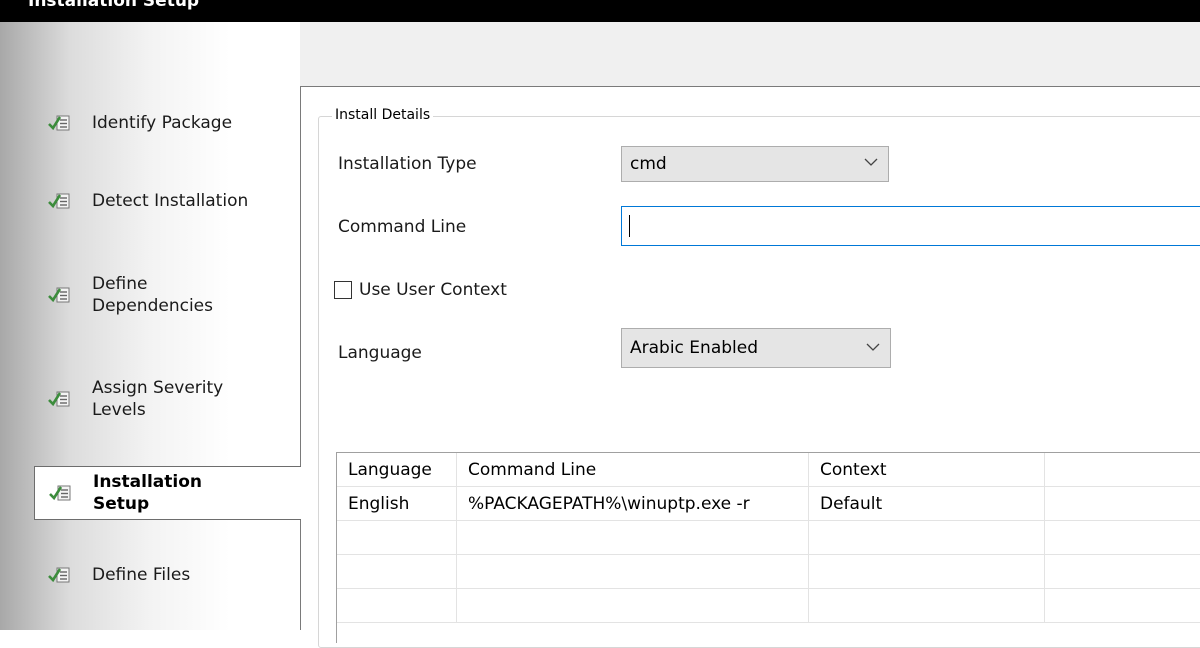  Describe the element at coordinates (383, 115) in the screenshot. I see `install-details-title: Install Details` at that location.